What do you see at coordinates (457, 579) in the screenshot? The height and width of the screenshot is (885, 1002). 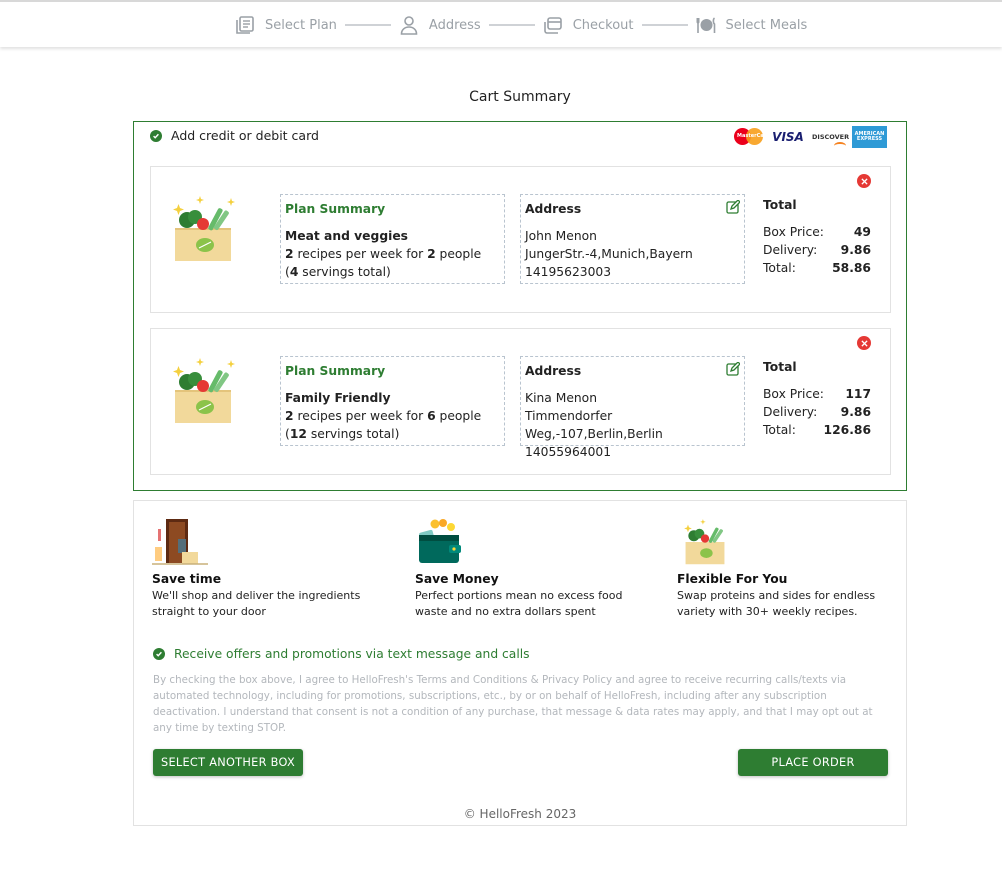 I see `feature-title: Save Money` at bounding box center [457, 579].